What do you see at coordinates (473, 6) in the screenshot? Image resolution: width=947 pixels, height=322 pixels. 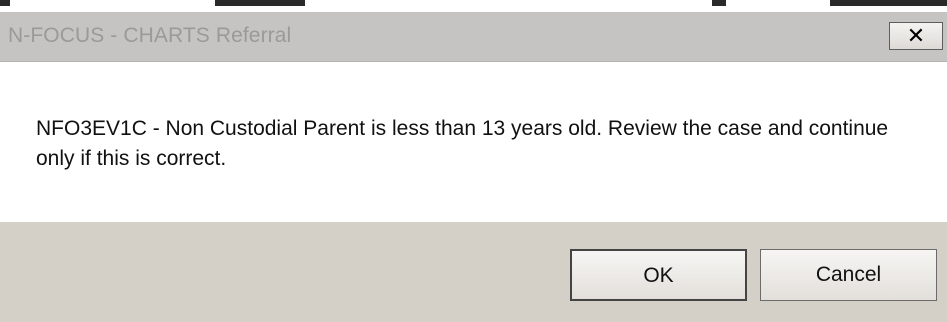 I see `background-window-remnant` at bounding box center [473, 6].